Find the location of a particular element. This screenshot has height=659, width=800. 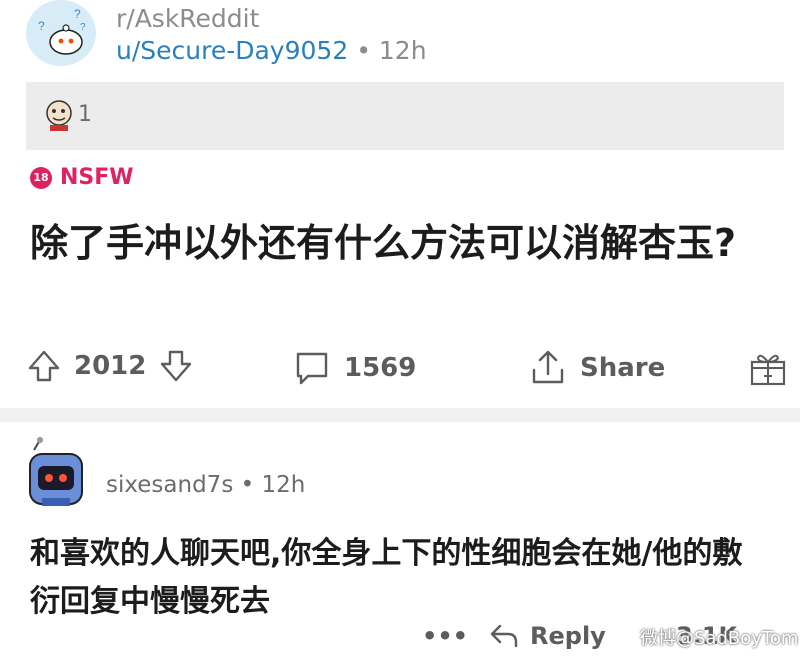

awards-bar is located at coordinates (405, 116).